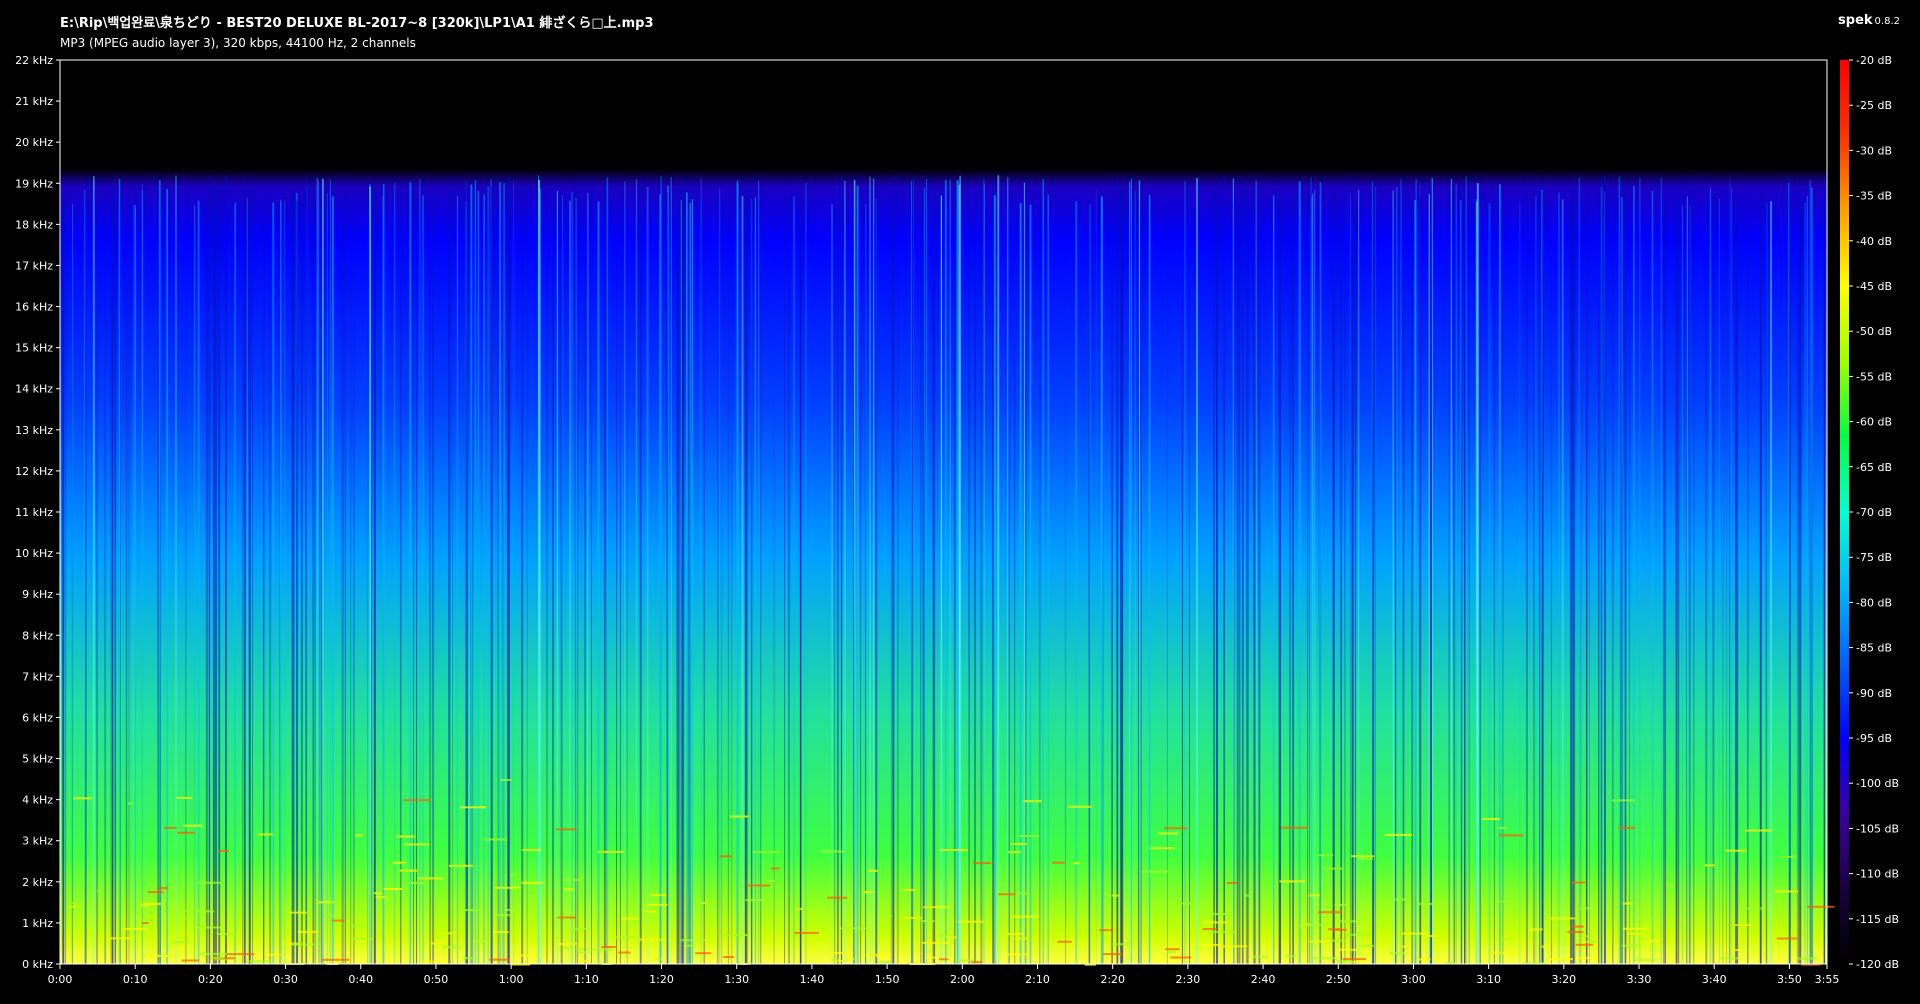  I want to click on x-tick-label: 2:20, so click(1112, 979).